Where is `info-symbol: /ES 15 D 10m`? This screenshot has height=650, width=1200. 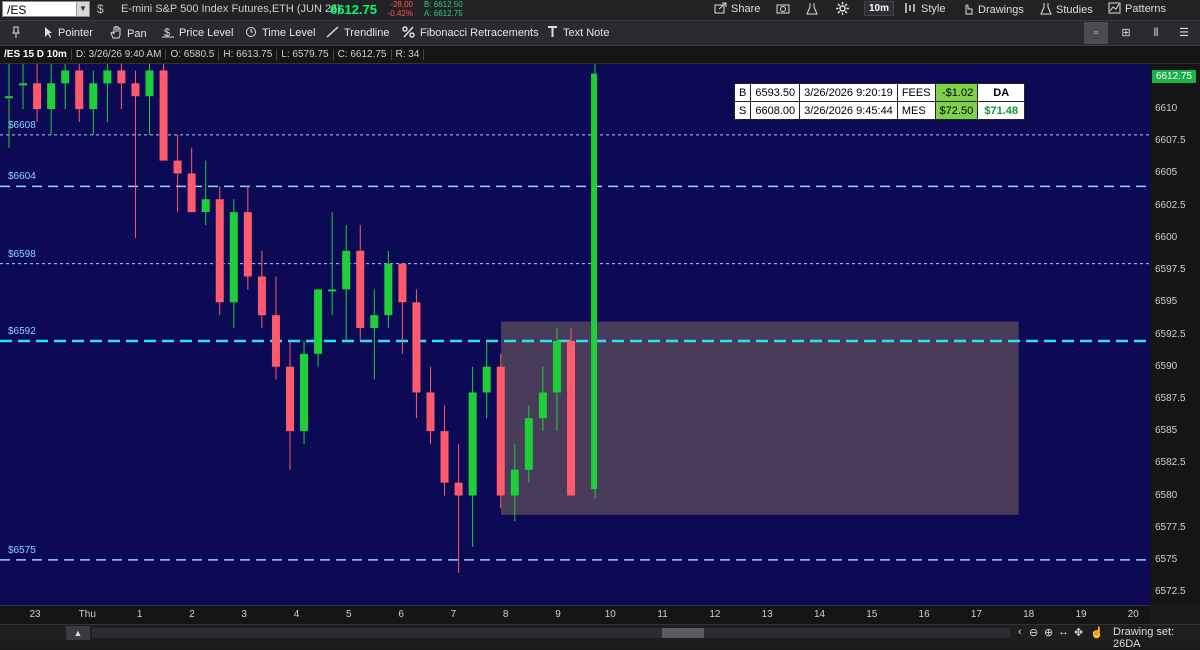
info-symbol: /ES 15 D 10m is located at coordinates (36, 54).